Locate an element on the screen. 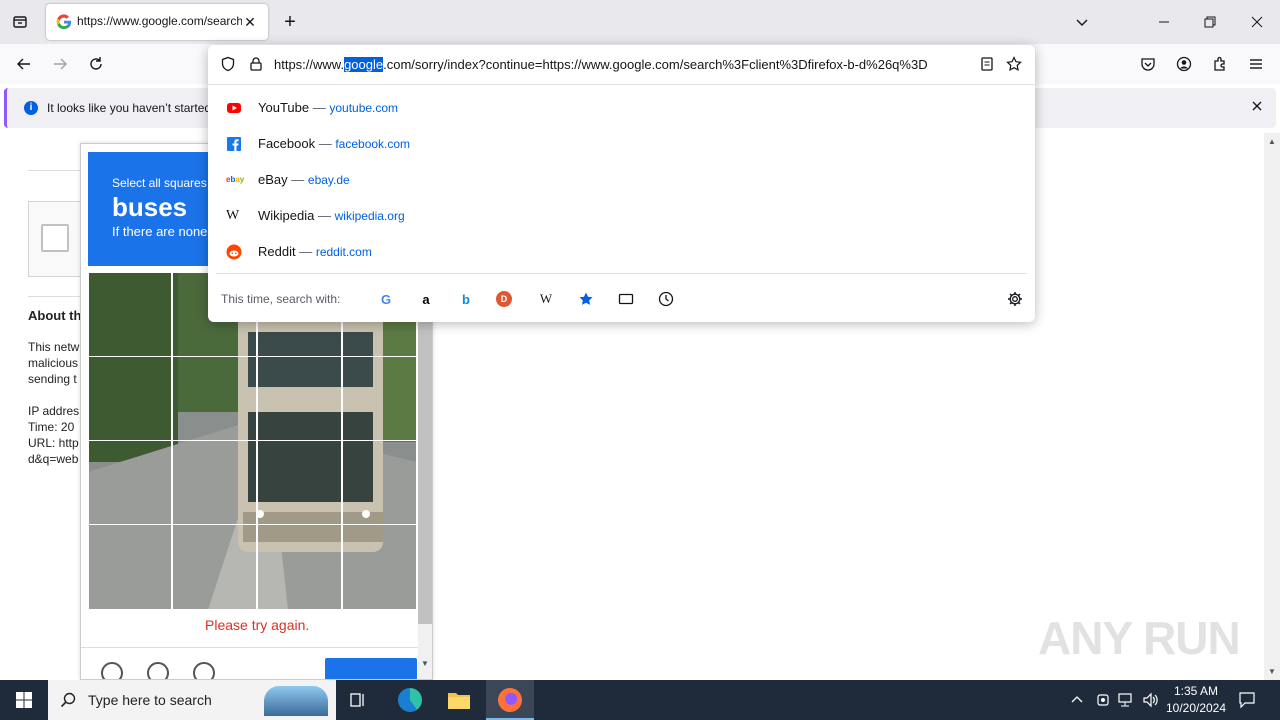 The width and height of the screenshot is (1280, 720). volume-icon is located at coordinates (1151, 701).